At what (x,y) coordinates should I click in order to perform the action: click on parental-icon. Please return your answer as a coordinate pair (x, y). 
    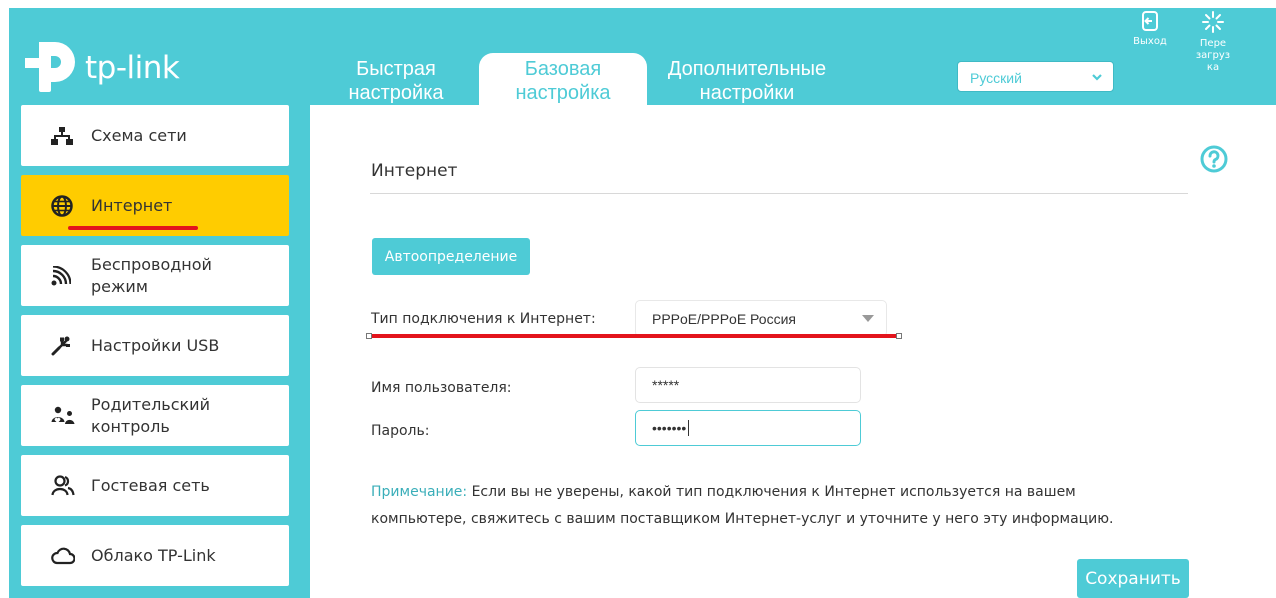
    Looking at the image, I should click on (71, 416).